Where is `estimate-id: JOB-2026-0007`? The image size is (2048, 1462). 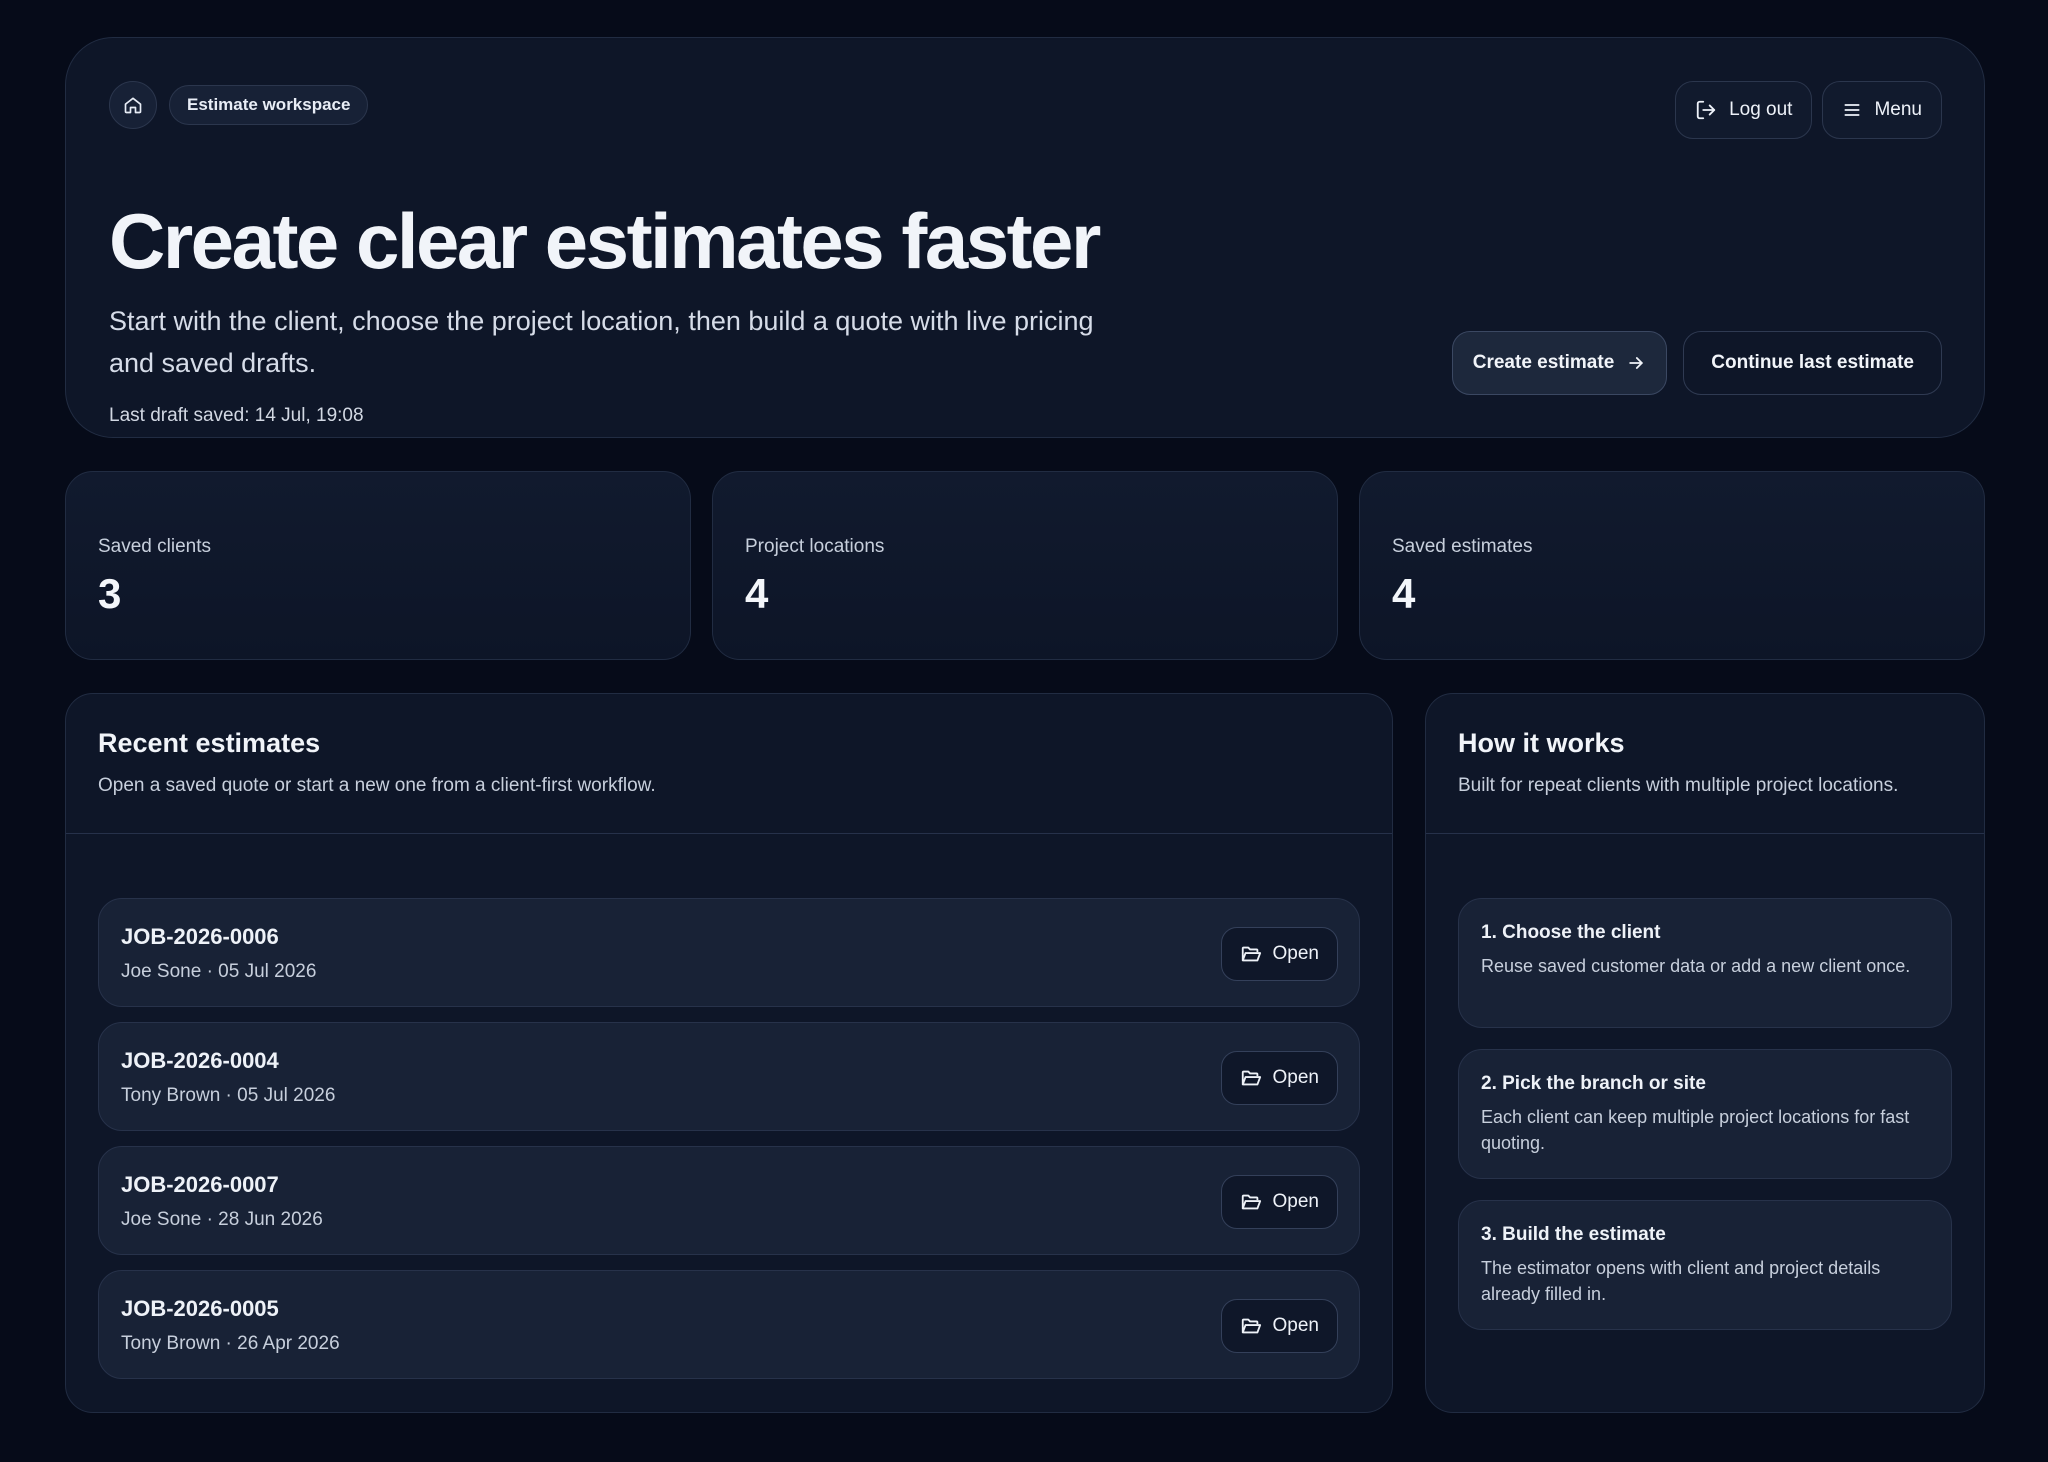 estimate-id: JOB-2026-0007 is located at coordinates (200, 1184).